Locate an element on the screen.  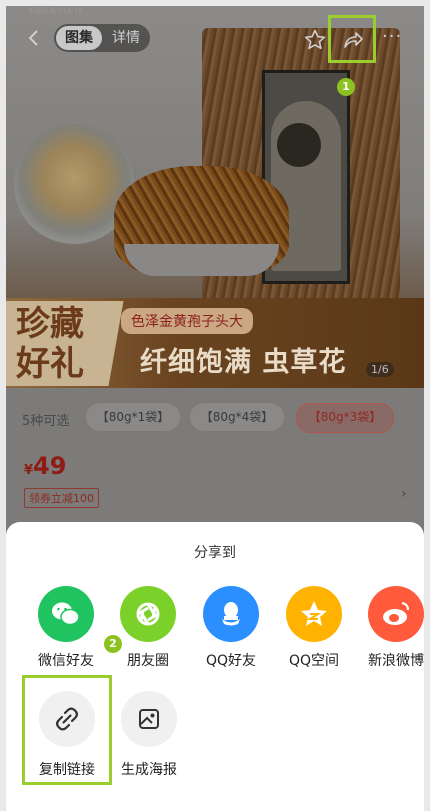
copy-link-label: 复制链接 is located at coordinates (67, 770).